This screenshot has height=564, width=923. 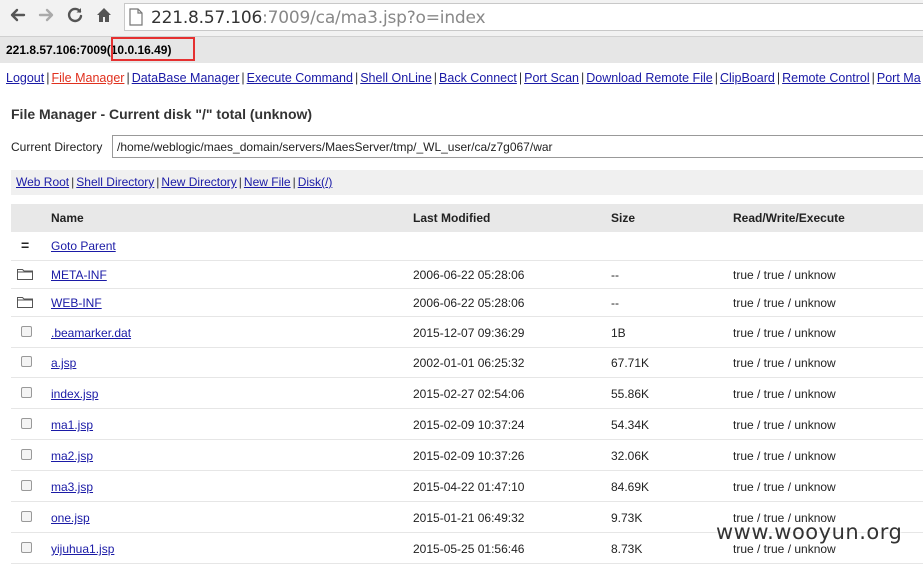 I want to click on browser-toolbar: 221.8.57.106:7009/ca/ma3.jsp?o=index, so click(x=461, y=18).